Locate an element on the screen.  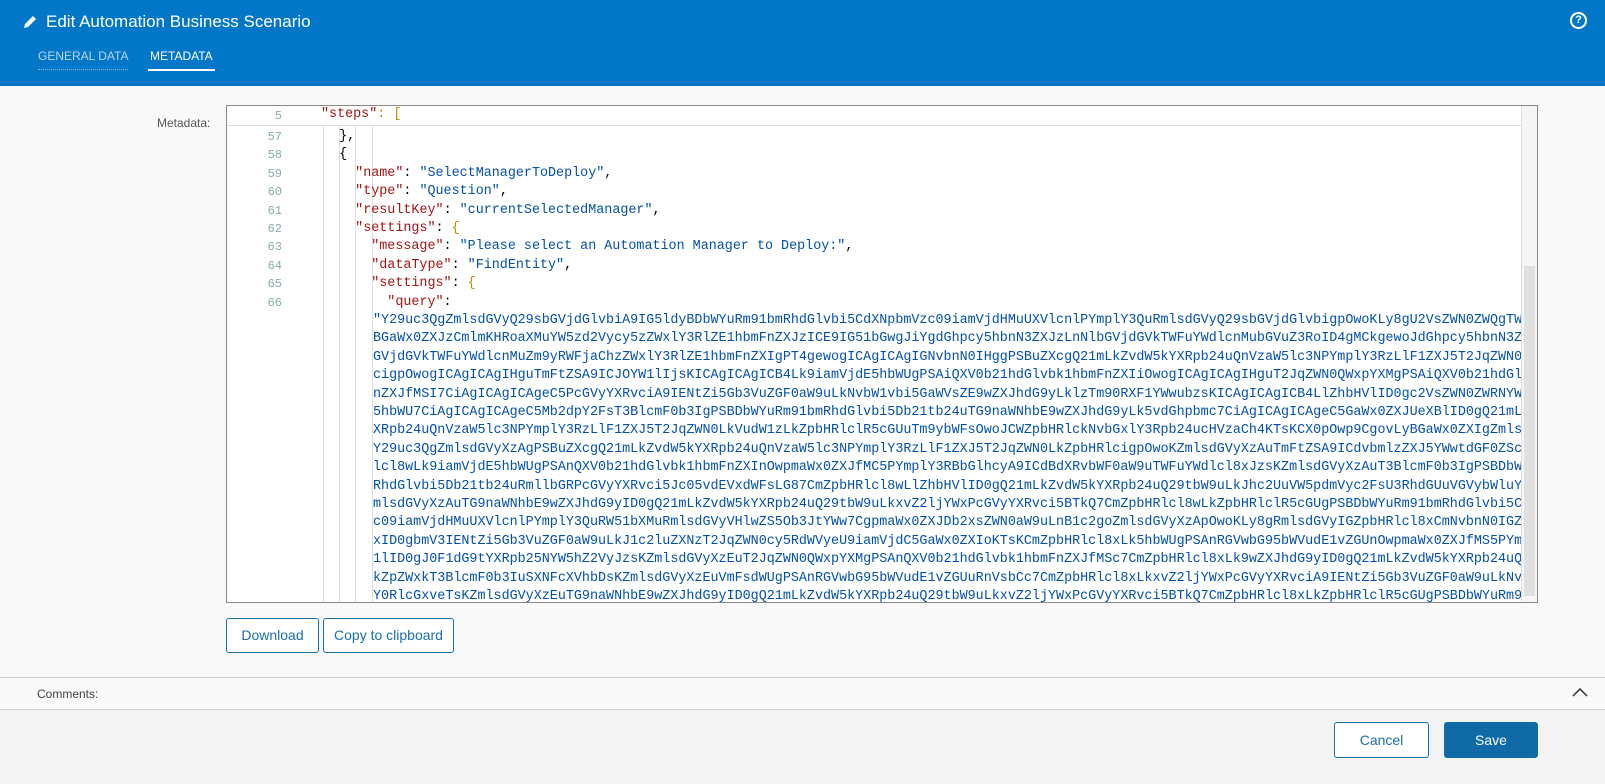
json-value: "SelectManagerToDeploy" is located at coordinates (512, 173).